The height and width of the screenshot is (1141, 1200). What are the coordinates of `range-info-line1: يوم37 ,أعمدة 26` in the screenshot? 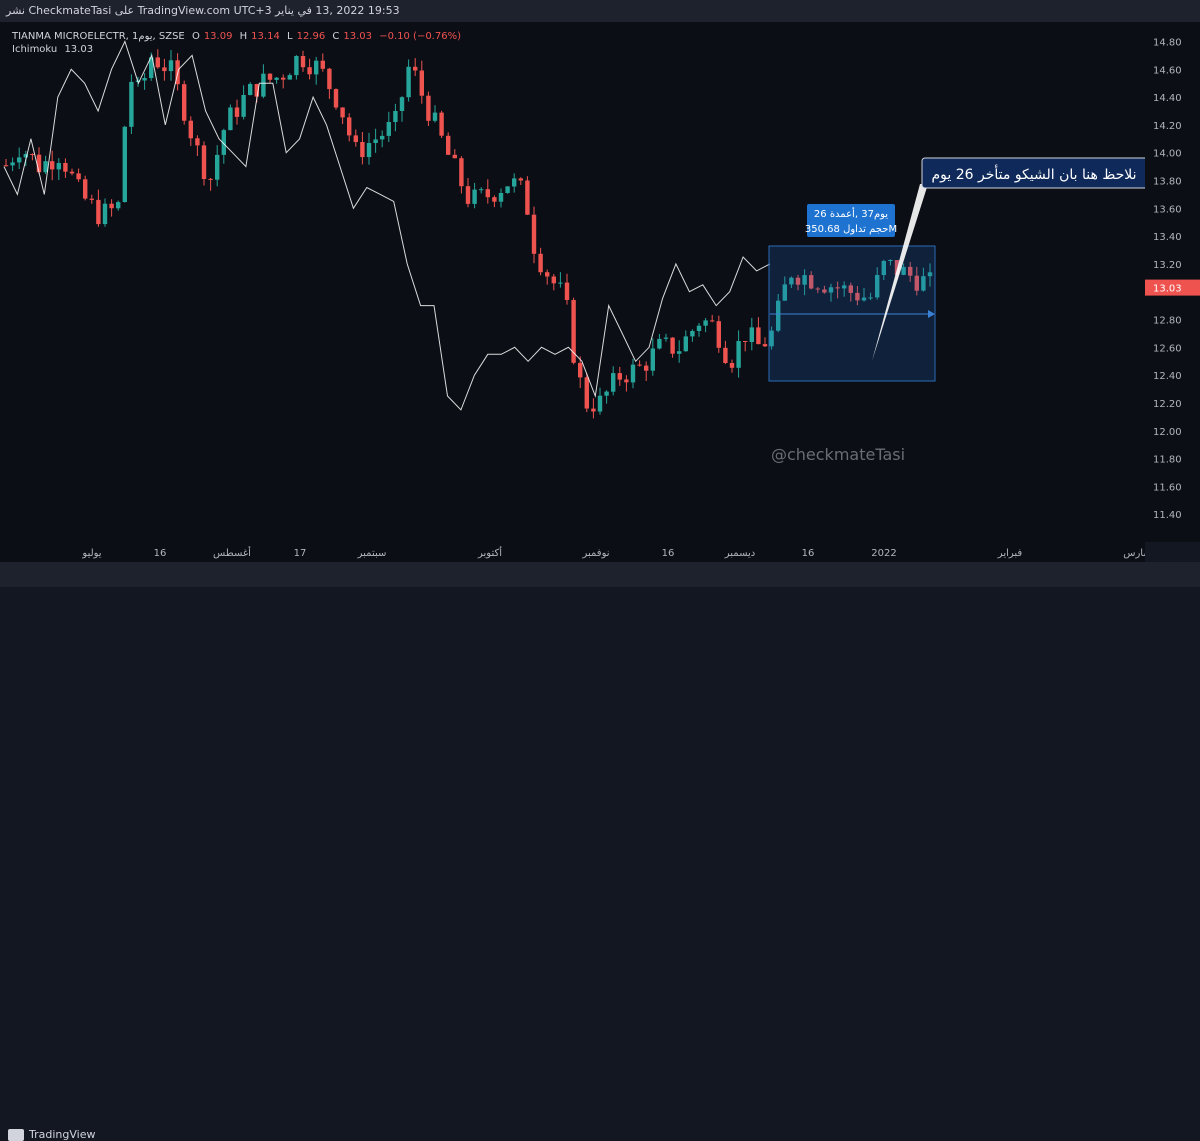 It's located at (851, 213).